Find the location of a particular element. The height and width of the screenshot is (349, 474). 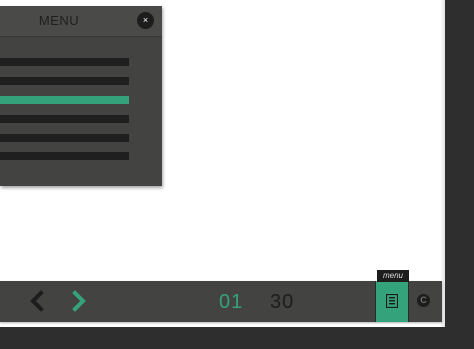

previous-page-button is located at coordinates (38, 301).